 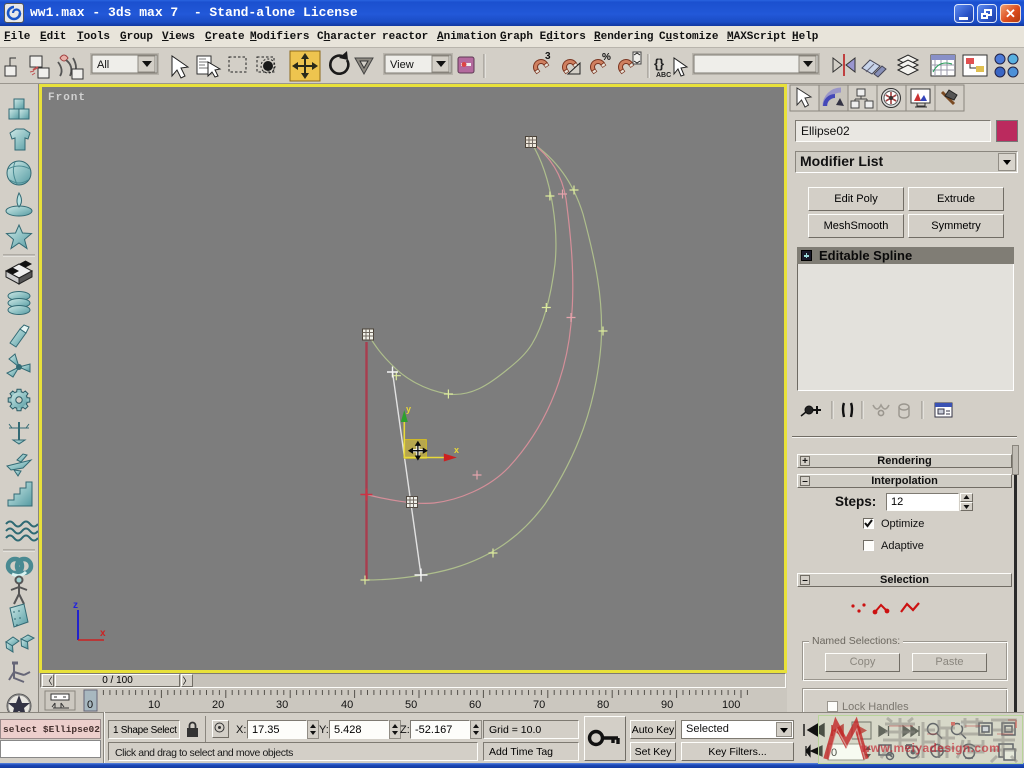 What do you see at coordinates (475, 705) in the screenshot?
I see `svg-text: 60` at bounding box center [475, 705].